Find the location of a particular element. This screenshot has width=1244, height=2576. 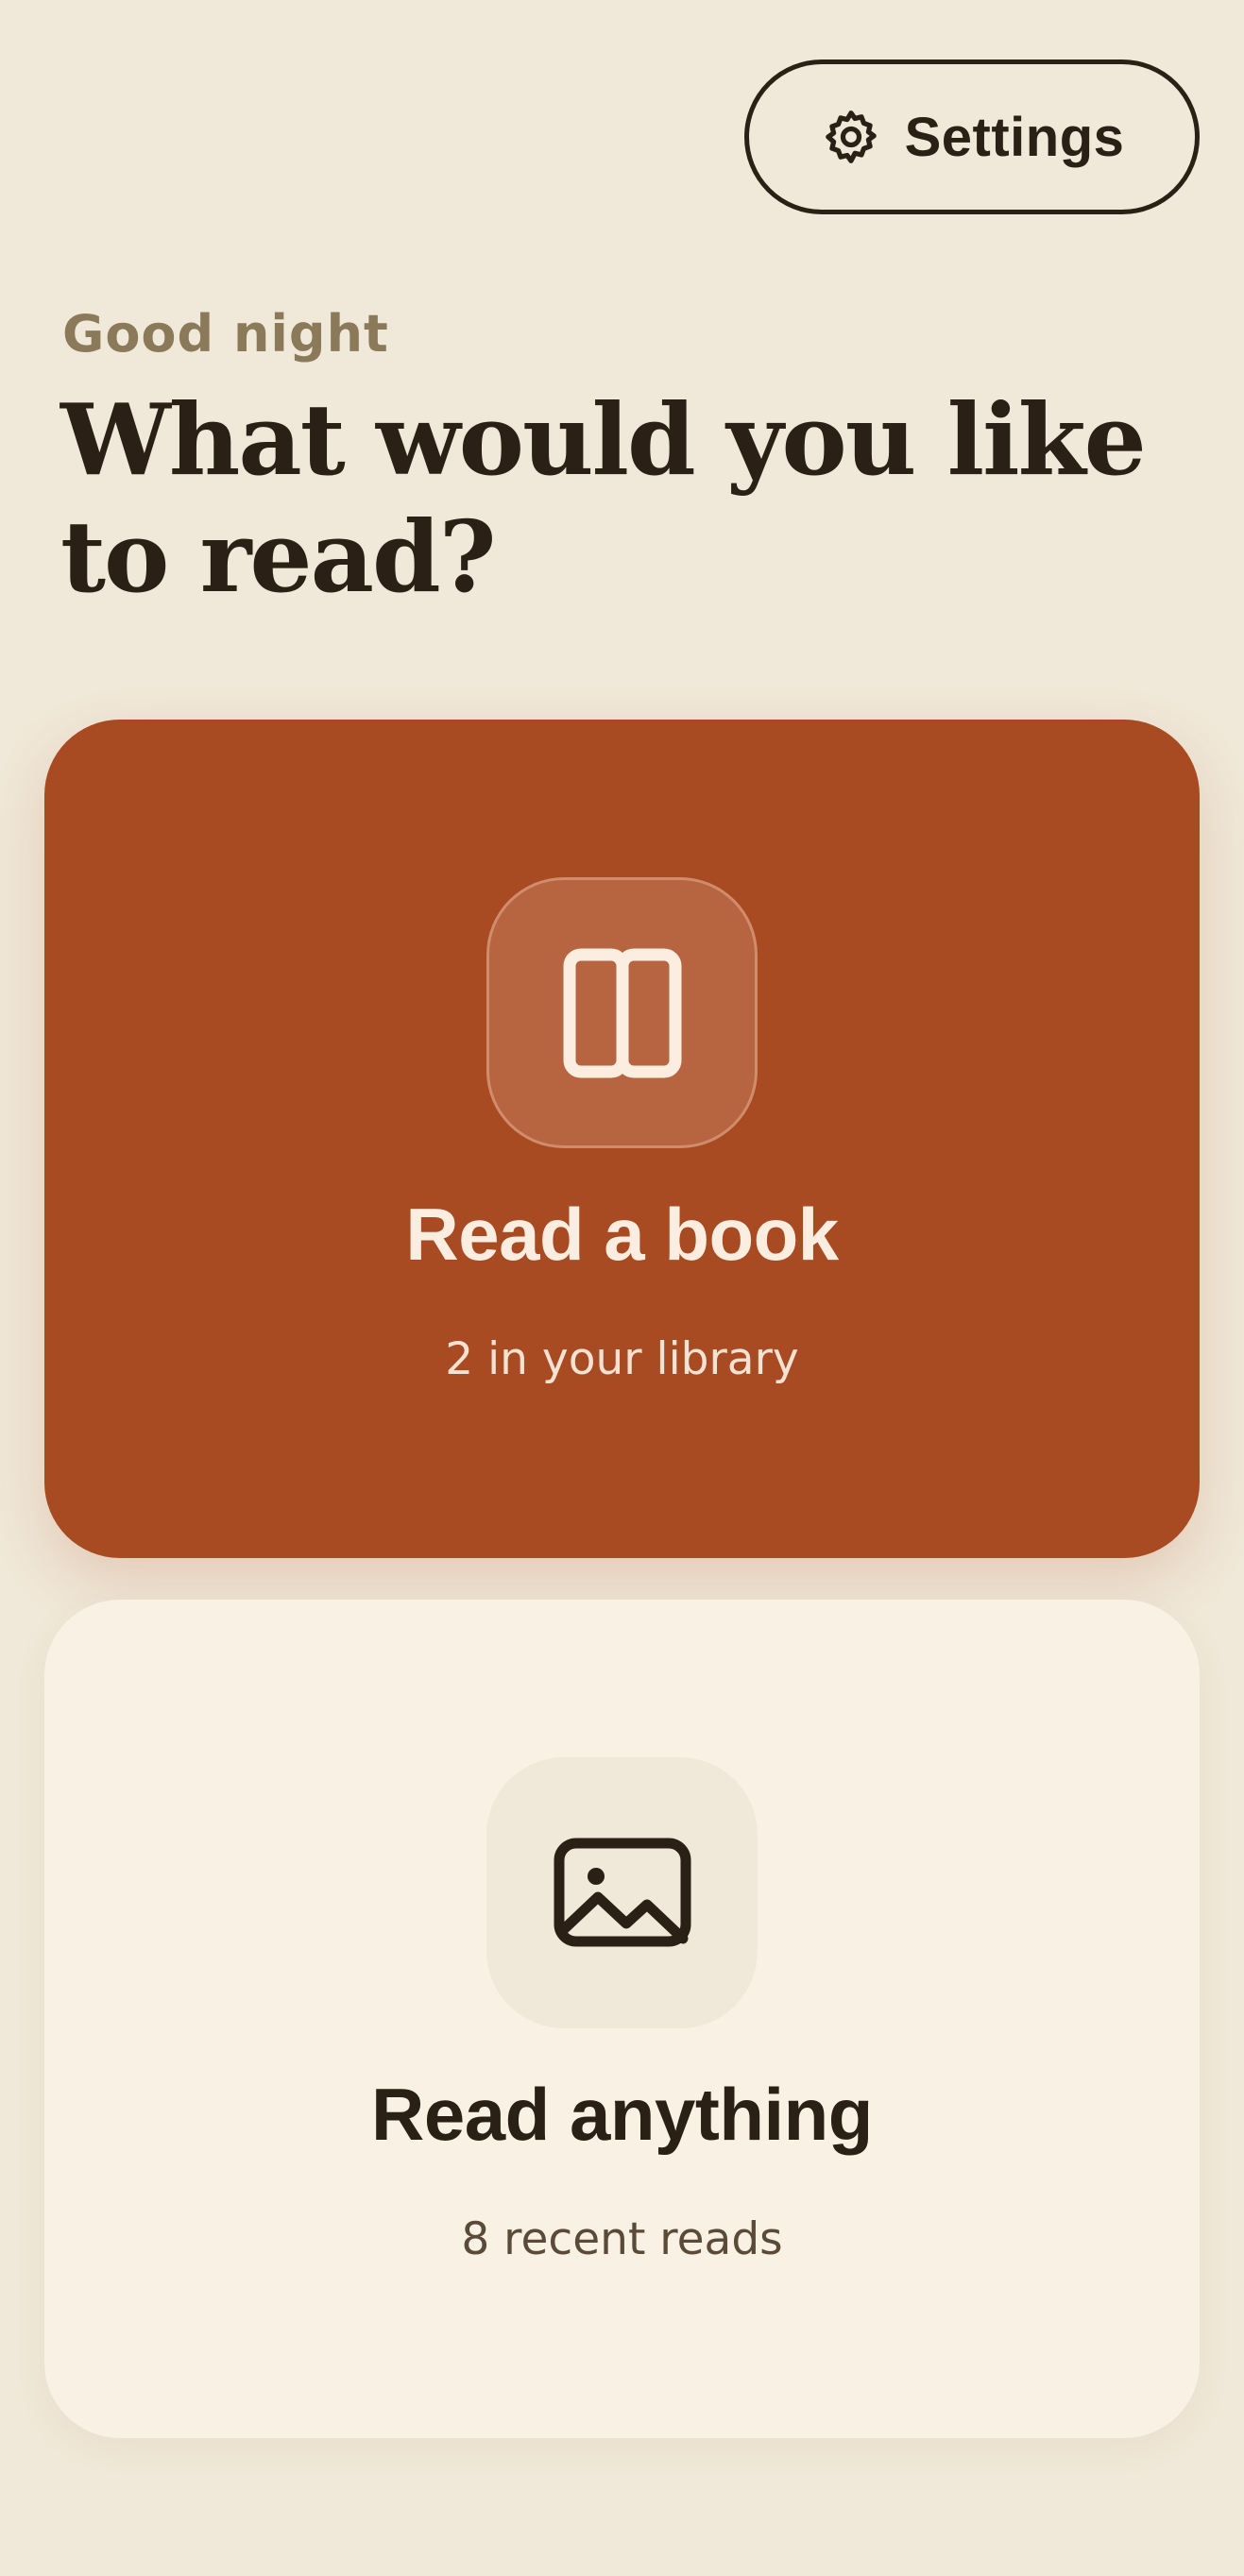

card-title: Read anything is located at coordinates (622, 2114).